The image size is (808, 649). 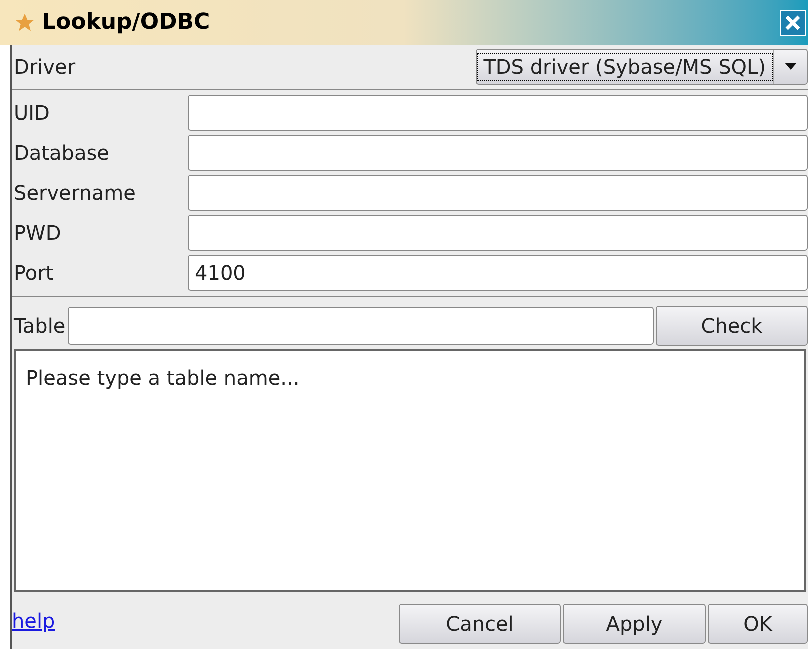 What do you see at coordinates (37, 233) in the screenshot?
I see `field-label: PWD` at bounding box center [37, 233].